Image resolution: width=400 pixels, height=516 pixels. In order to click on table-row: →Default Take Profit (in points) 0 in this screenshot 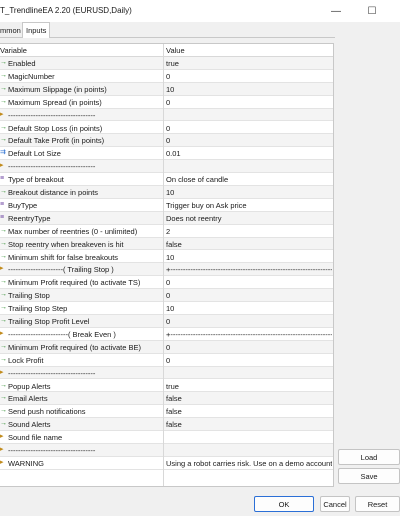, I will do `click(166, 141)`.